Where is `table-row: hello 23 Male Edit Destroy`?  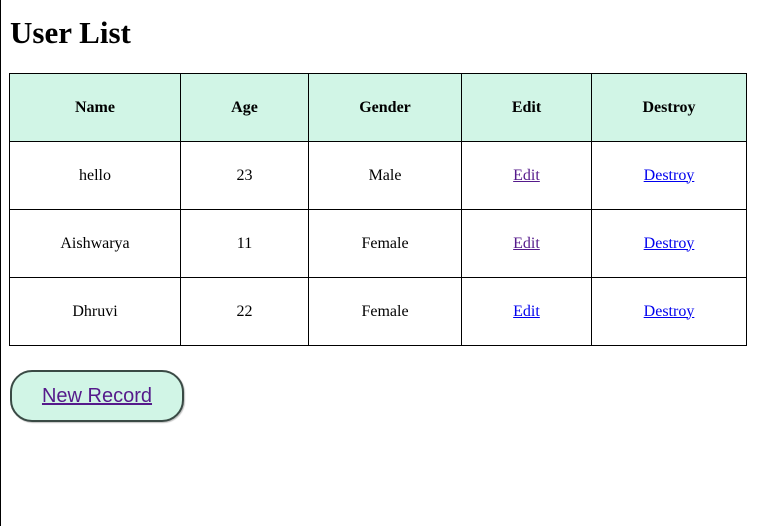
table-row: hello 23 Male Edit Destroy is located at coordinates (378, 175).